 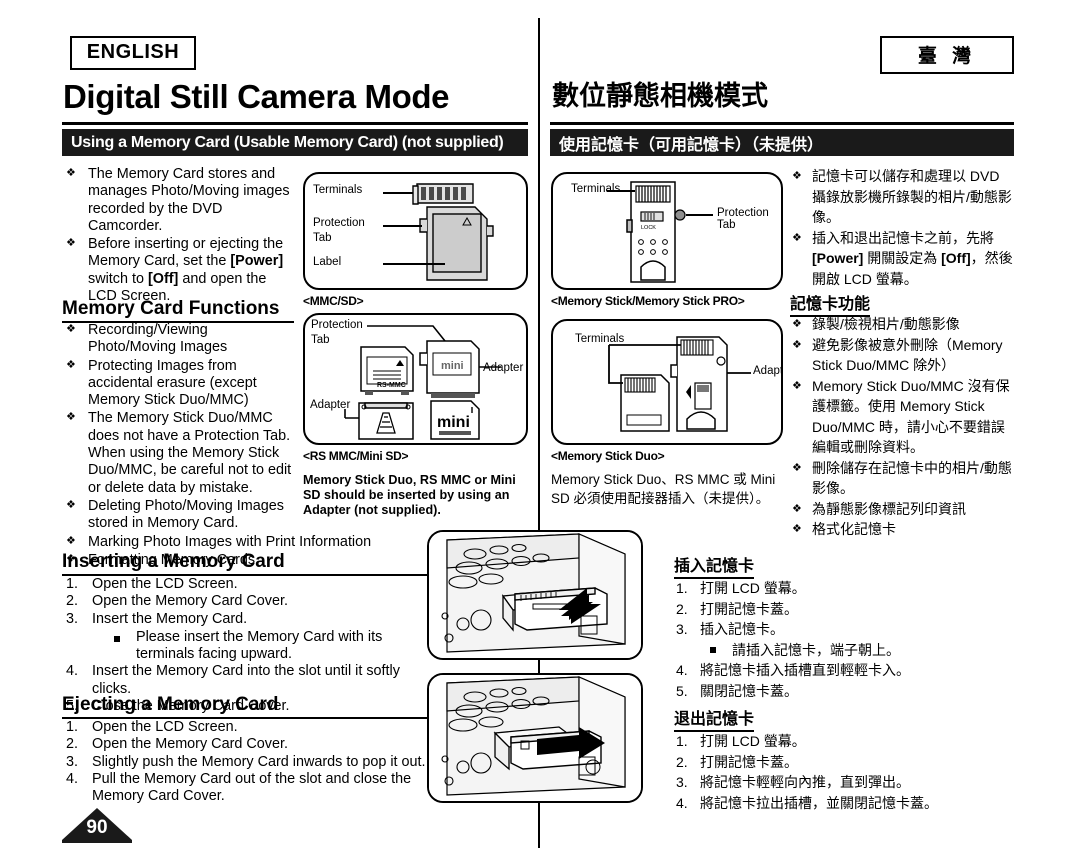 I want to click on insert-step-1: Open the Memory Card Cover., so click(x=190, y=601).